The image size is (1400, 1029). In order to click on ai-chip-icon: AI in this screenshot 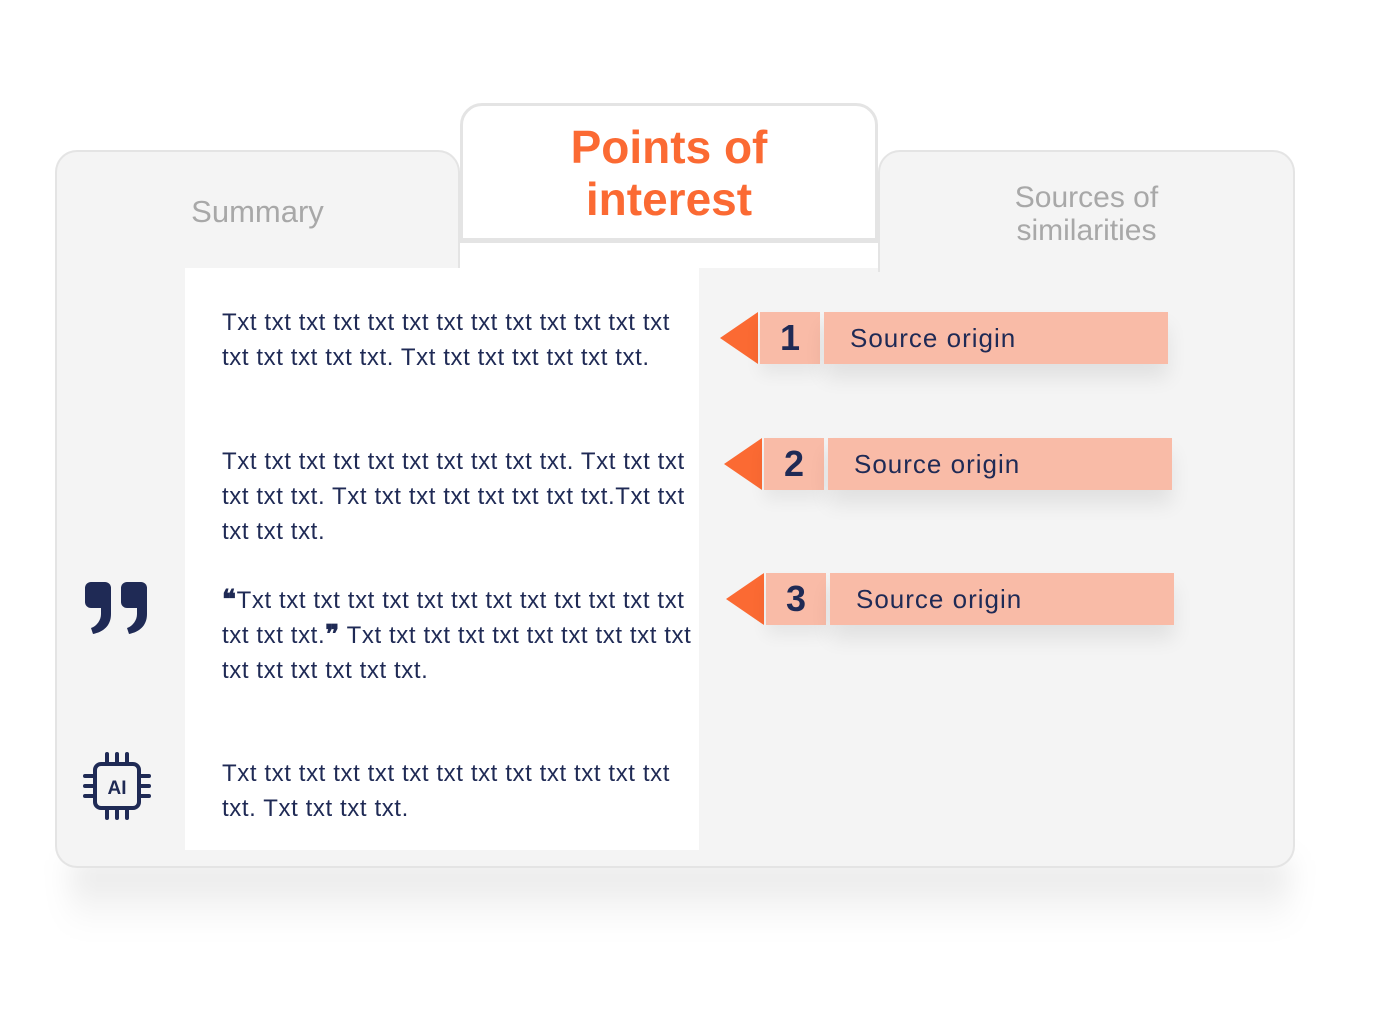, I will do `click(117, 788)`.